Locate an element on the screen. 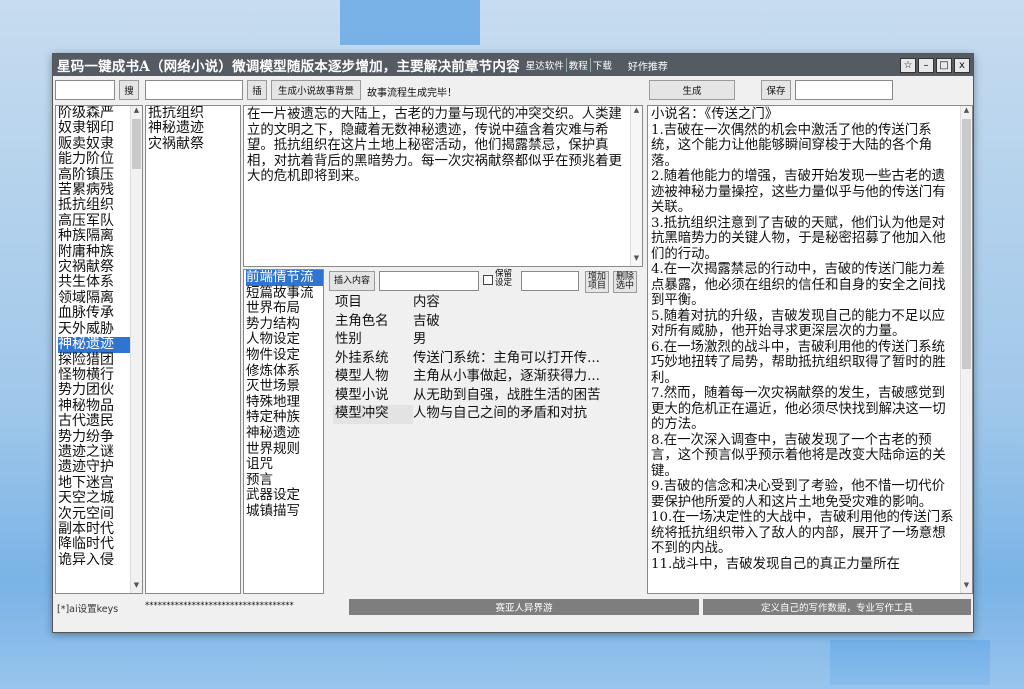  story-background-scrollbar: ▲ ▼ is located at coordinates (636, 186).